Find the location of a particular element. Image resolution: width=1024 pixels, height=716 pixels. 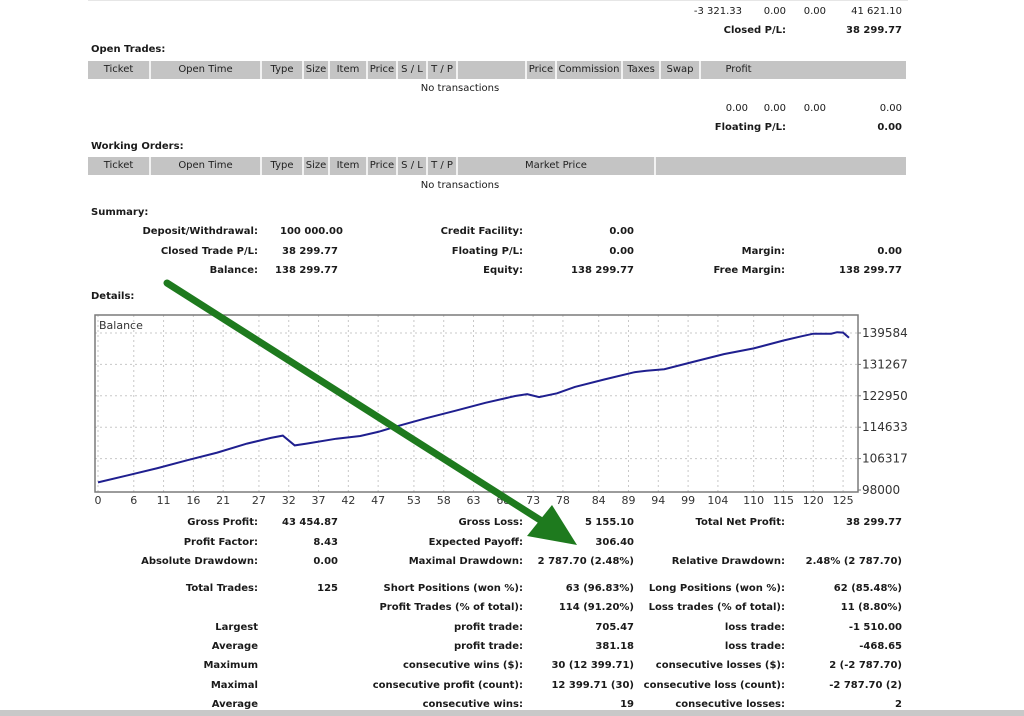

open-taxes-total: 0.00 is located at coordinates (774, 108).